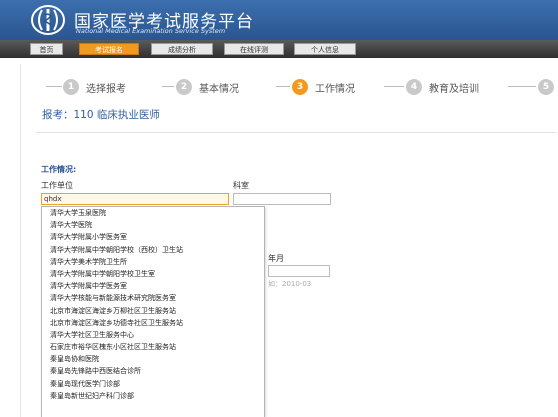 The height and width of the screenshot is (417, 558). Describe the element at coordinates (414, 87) in the screenshot. I see `step-number: 4` at that location.